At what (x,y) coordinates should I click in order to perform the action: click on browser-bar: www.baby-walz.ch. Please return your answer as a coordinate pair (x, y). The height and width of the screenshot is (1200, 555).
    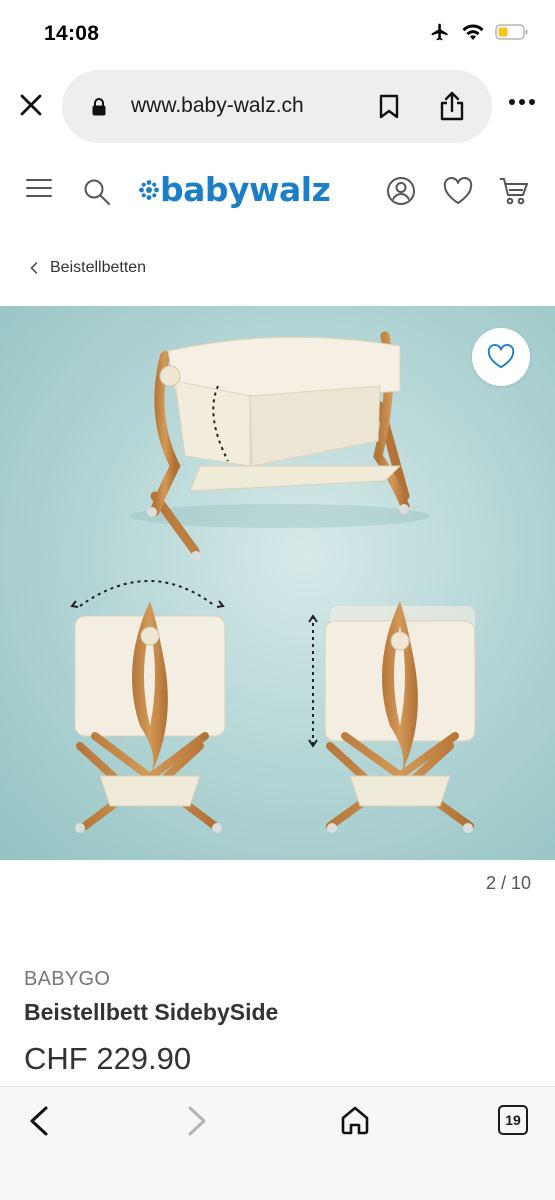
    Looking at the image, I should click on (277, 107).